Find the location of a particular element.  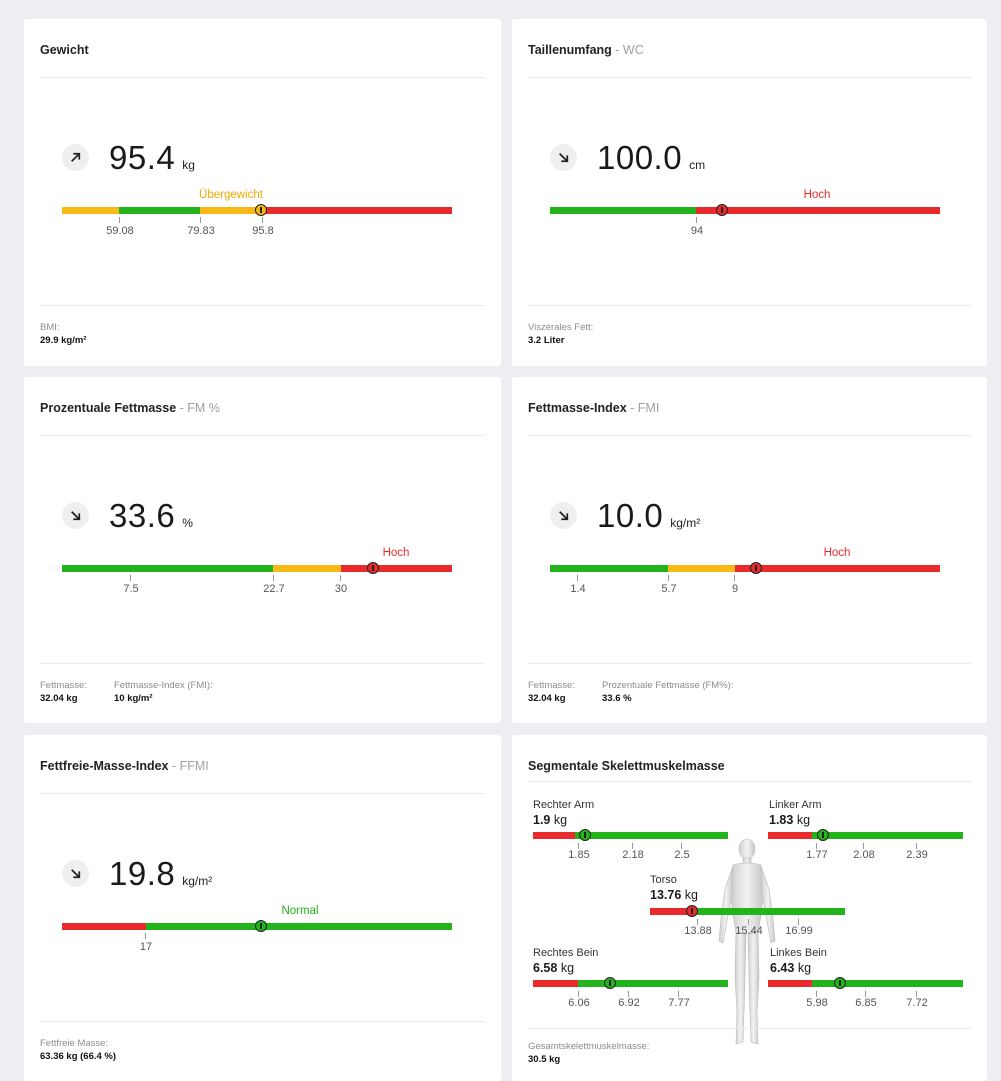

footer-label: BMI: is located at coordinates (50, 327).